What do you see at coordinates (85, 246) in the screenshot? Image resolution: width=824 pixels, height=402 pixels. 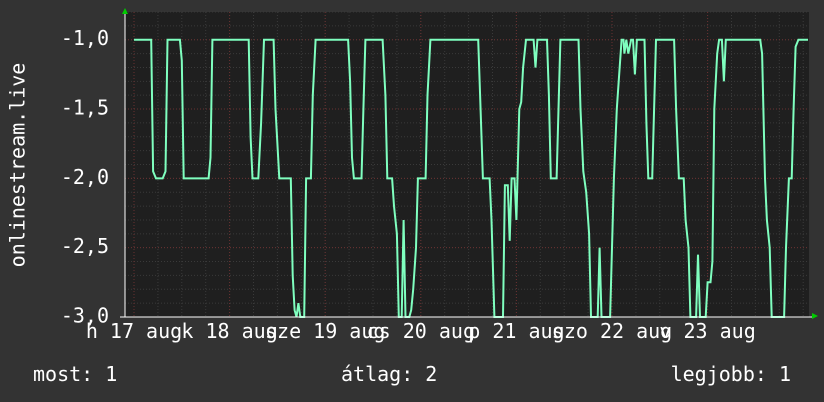 I see `y-tick-label: -2,5` at bounding box center [85, 246].